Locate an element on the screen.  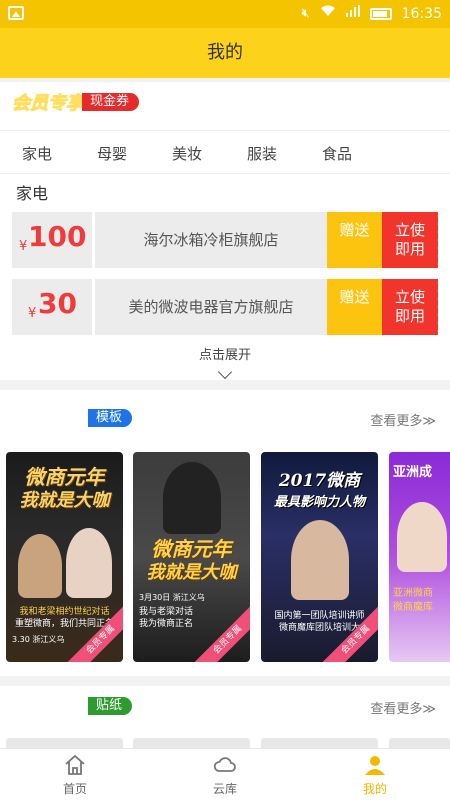
poster-title: 亚洲成 is located at coordinates (413, 472).